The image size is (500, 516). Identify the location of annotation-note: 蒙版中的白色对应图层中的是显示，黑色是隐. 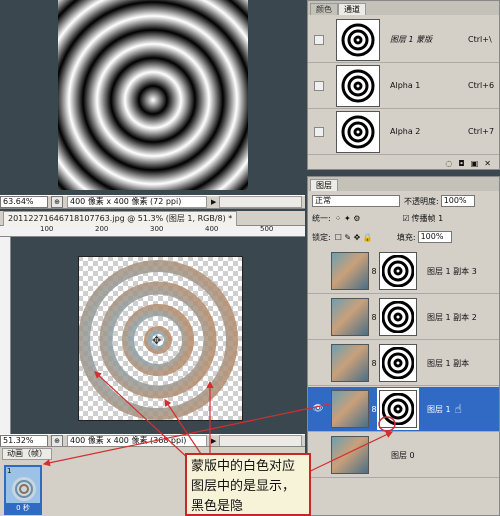
(248, 484).